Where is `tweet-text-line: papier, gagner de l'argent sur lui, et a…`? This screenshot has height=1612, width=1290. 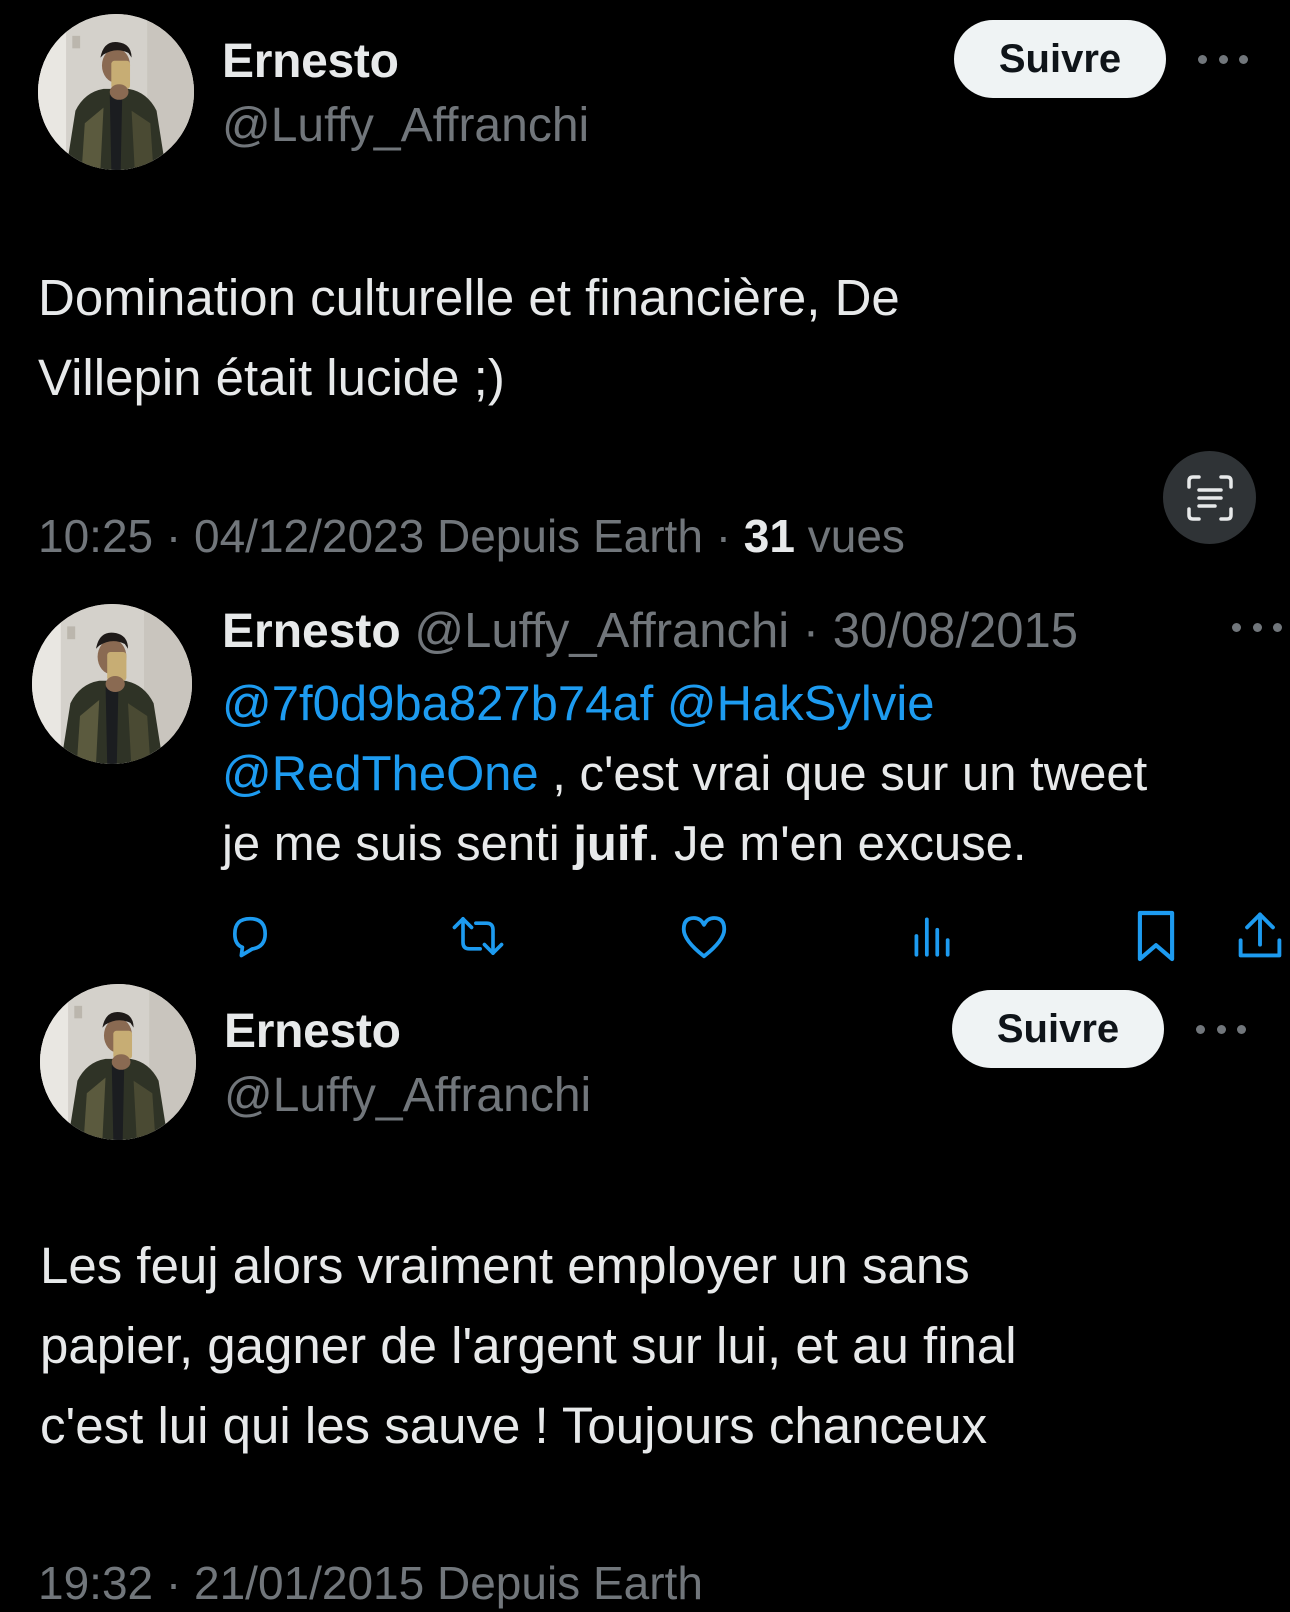
tweet-text-line: papier, gagner de l'argent sur lui, et a… is located at coordinates (528, 1345).